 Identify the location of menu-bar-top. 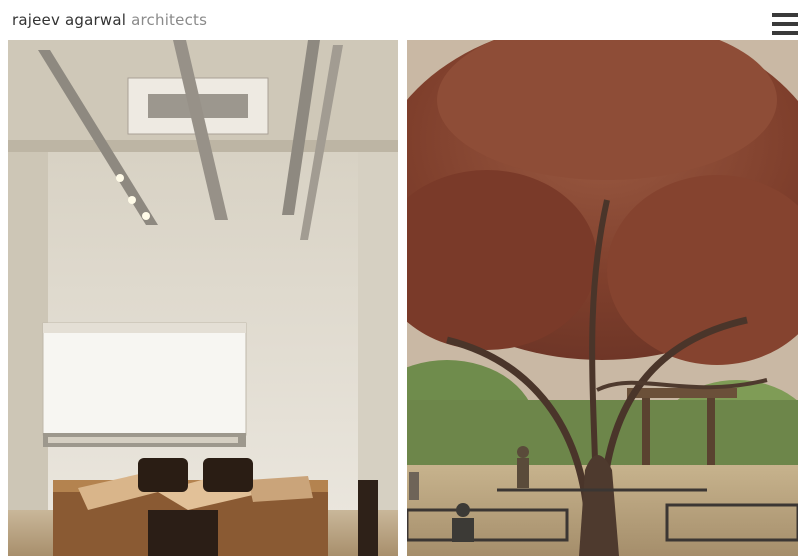
(785, 15).